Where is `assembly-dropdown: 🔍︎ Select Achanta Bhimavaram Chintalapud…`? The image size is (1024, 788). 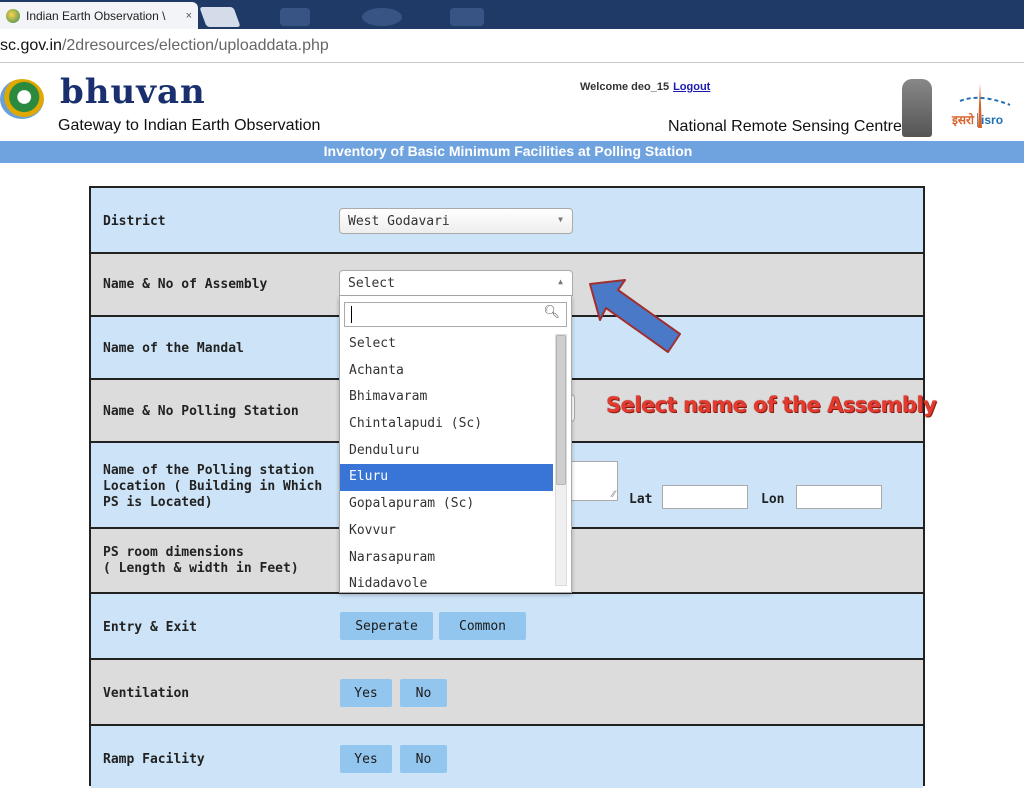
assembly-dropdown: 🔍︎ Select Achanta Bhimavaram Chintalapud… is located at coordinates (455, 444).